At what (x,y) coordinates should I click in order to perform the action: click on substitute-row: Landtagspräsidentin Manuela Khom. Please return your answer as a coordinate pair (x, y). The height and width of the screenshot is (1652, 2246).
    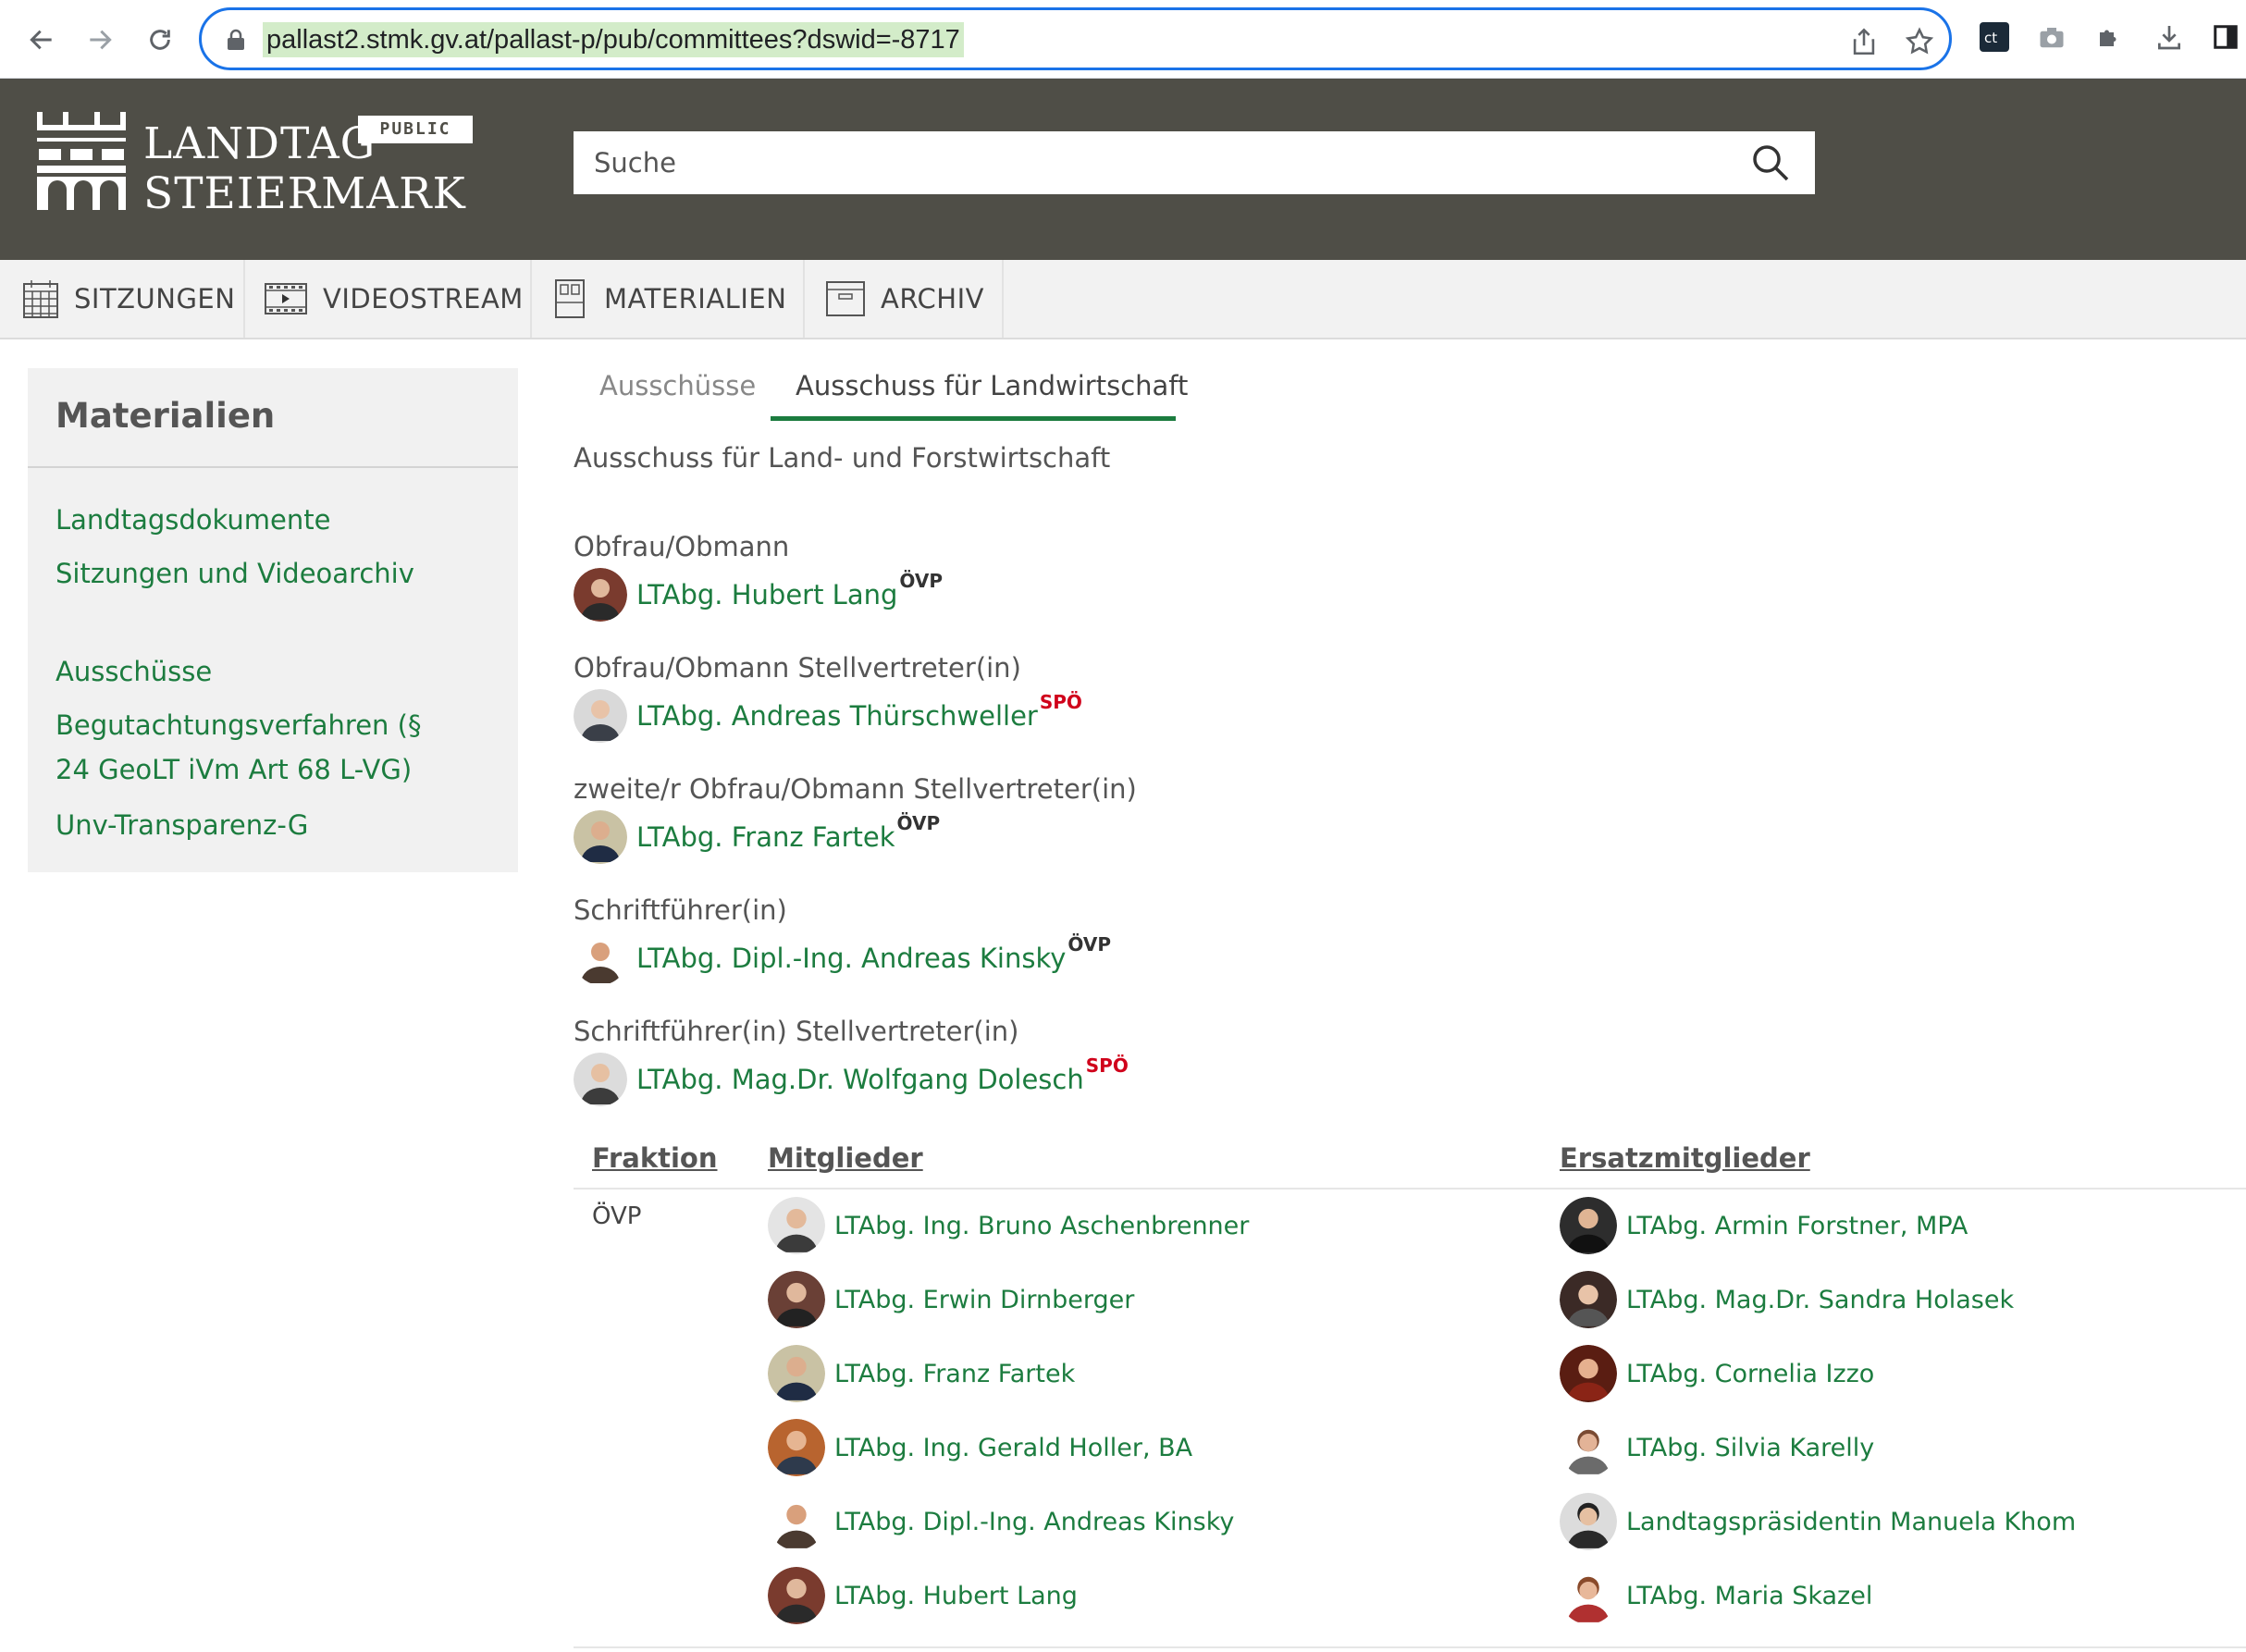
    Looking at the image, I should click on (1818, 1521).